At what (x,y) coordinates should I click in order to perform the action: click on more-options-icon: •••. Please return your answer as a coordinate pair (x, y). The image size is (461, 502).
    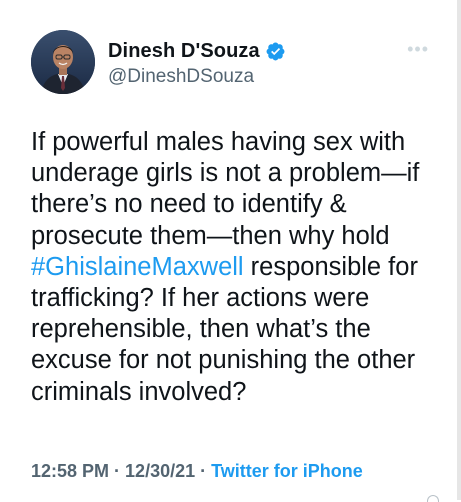
    Looking at the image, I should click on (418, 49).